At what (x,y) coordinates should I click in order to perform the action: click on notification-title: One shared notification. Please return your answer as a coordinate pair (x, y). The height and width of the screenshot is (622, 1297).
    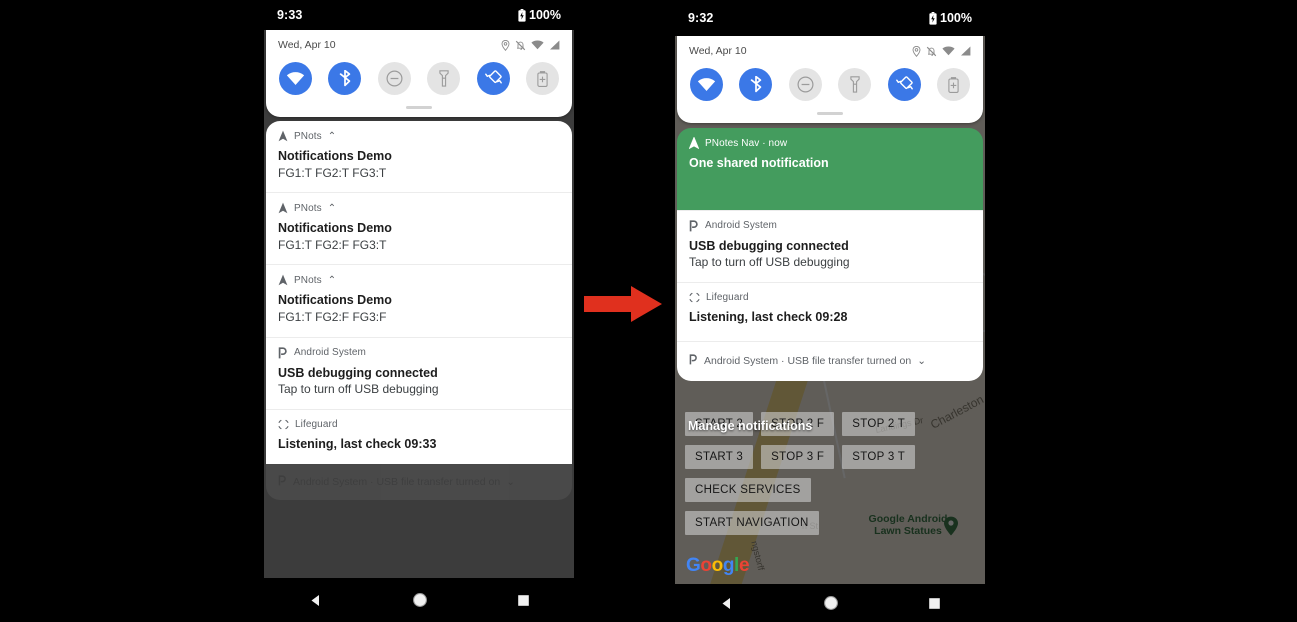
    Looking at the image, I should click on (759, 163).